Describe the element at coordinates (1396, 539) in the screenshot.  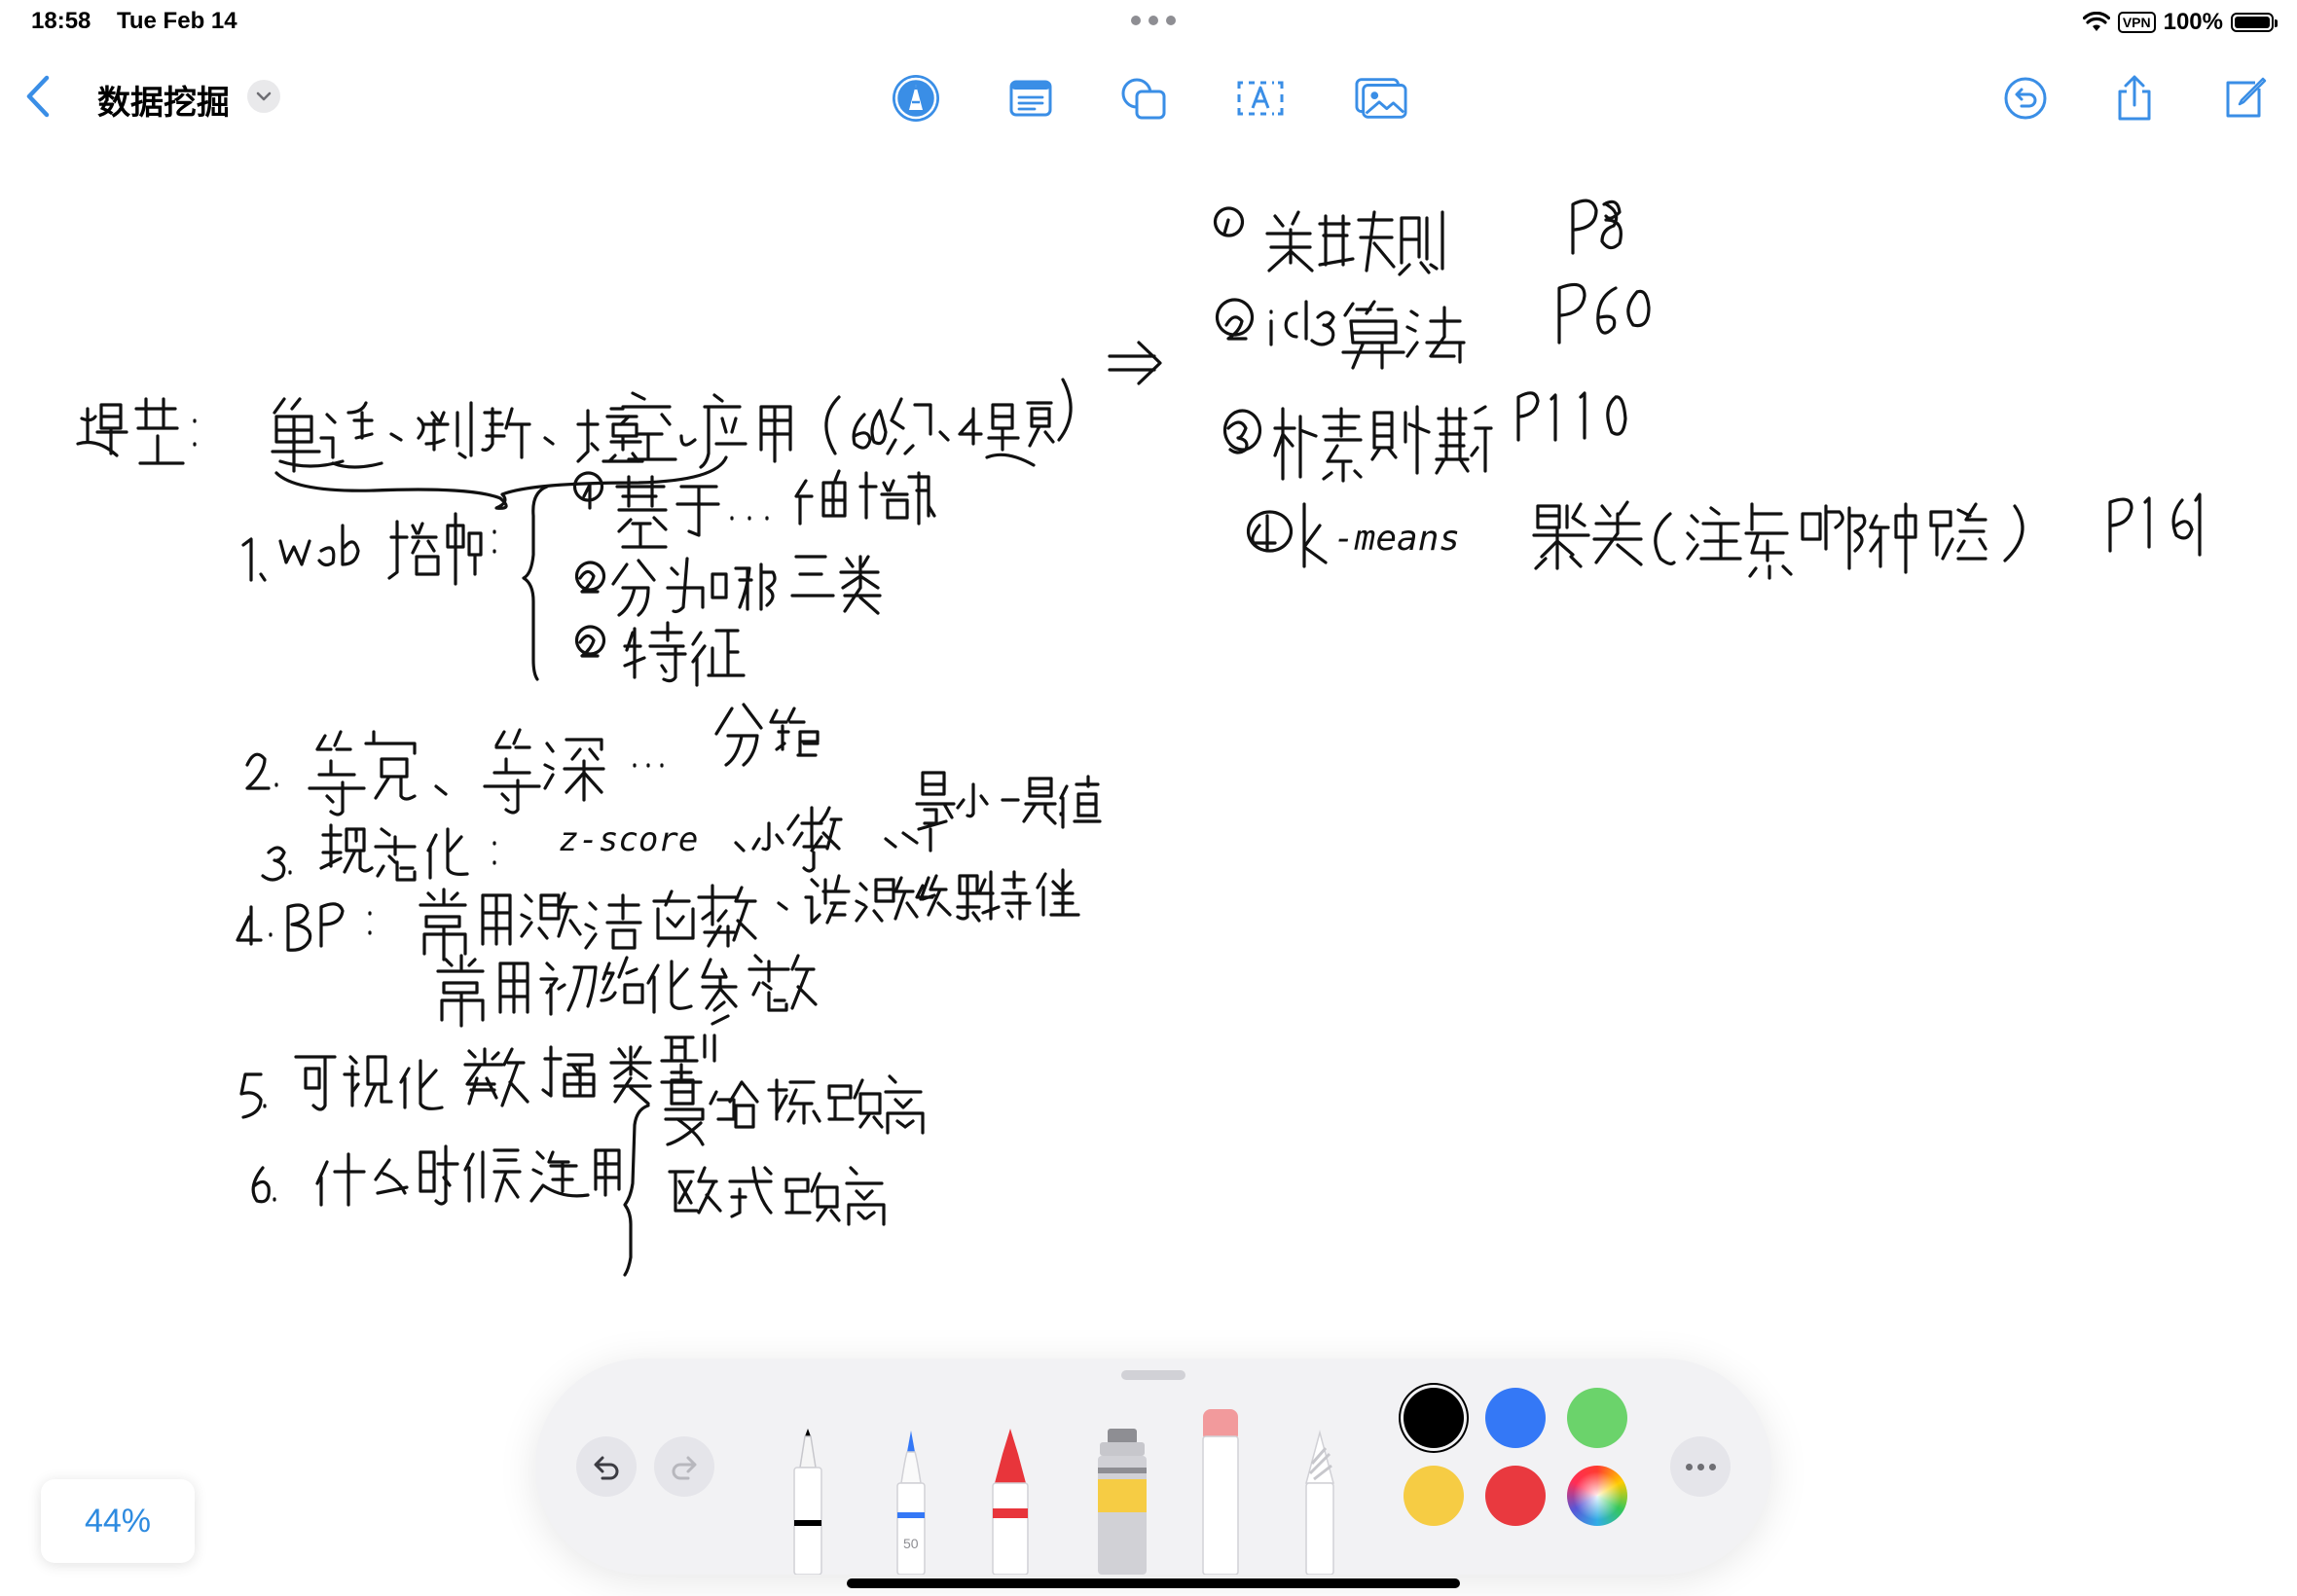
I see `svg-text: -means` at that location.